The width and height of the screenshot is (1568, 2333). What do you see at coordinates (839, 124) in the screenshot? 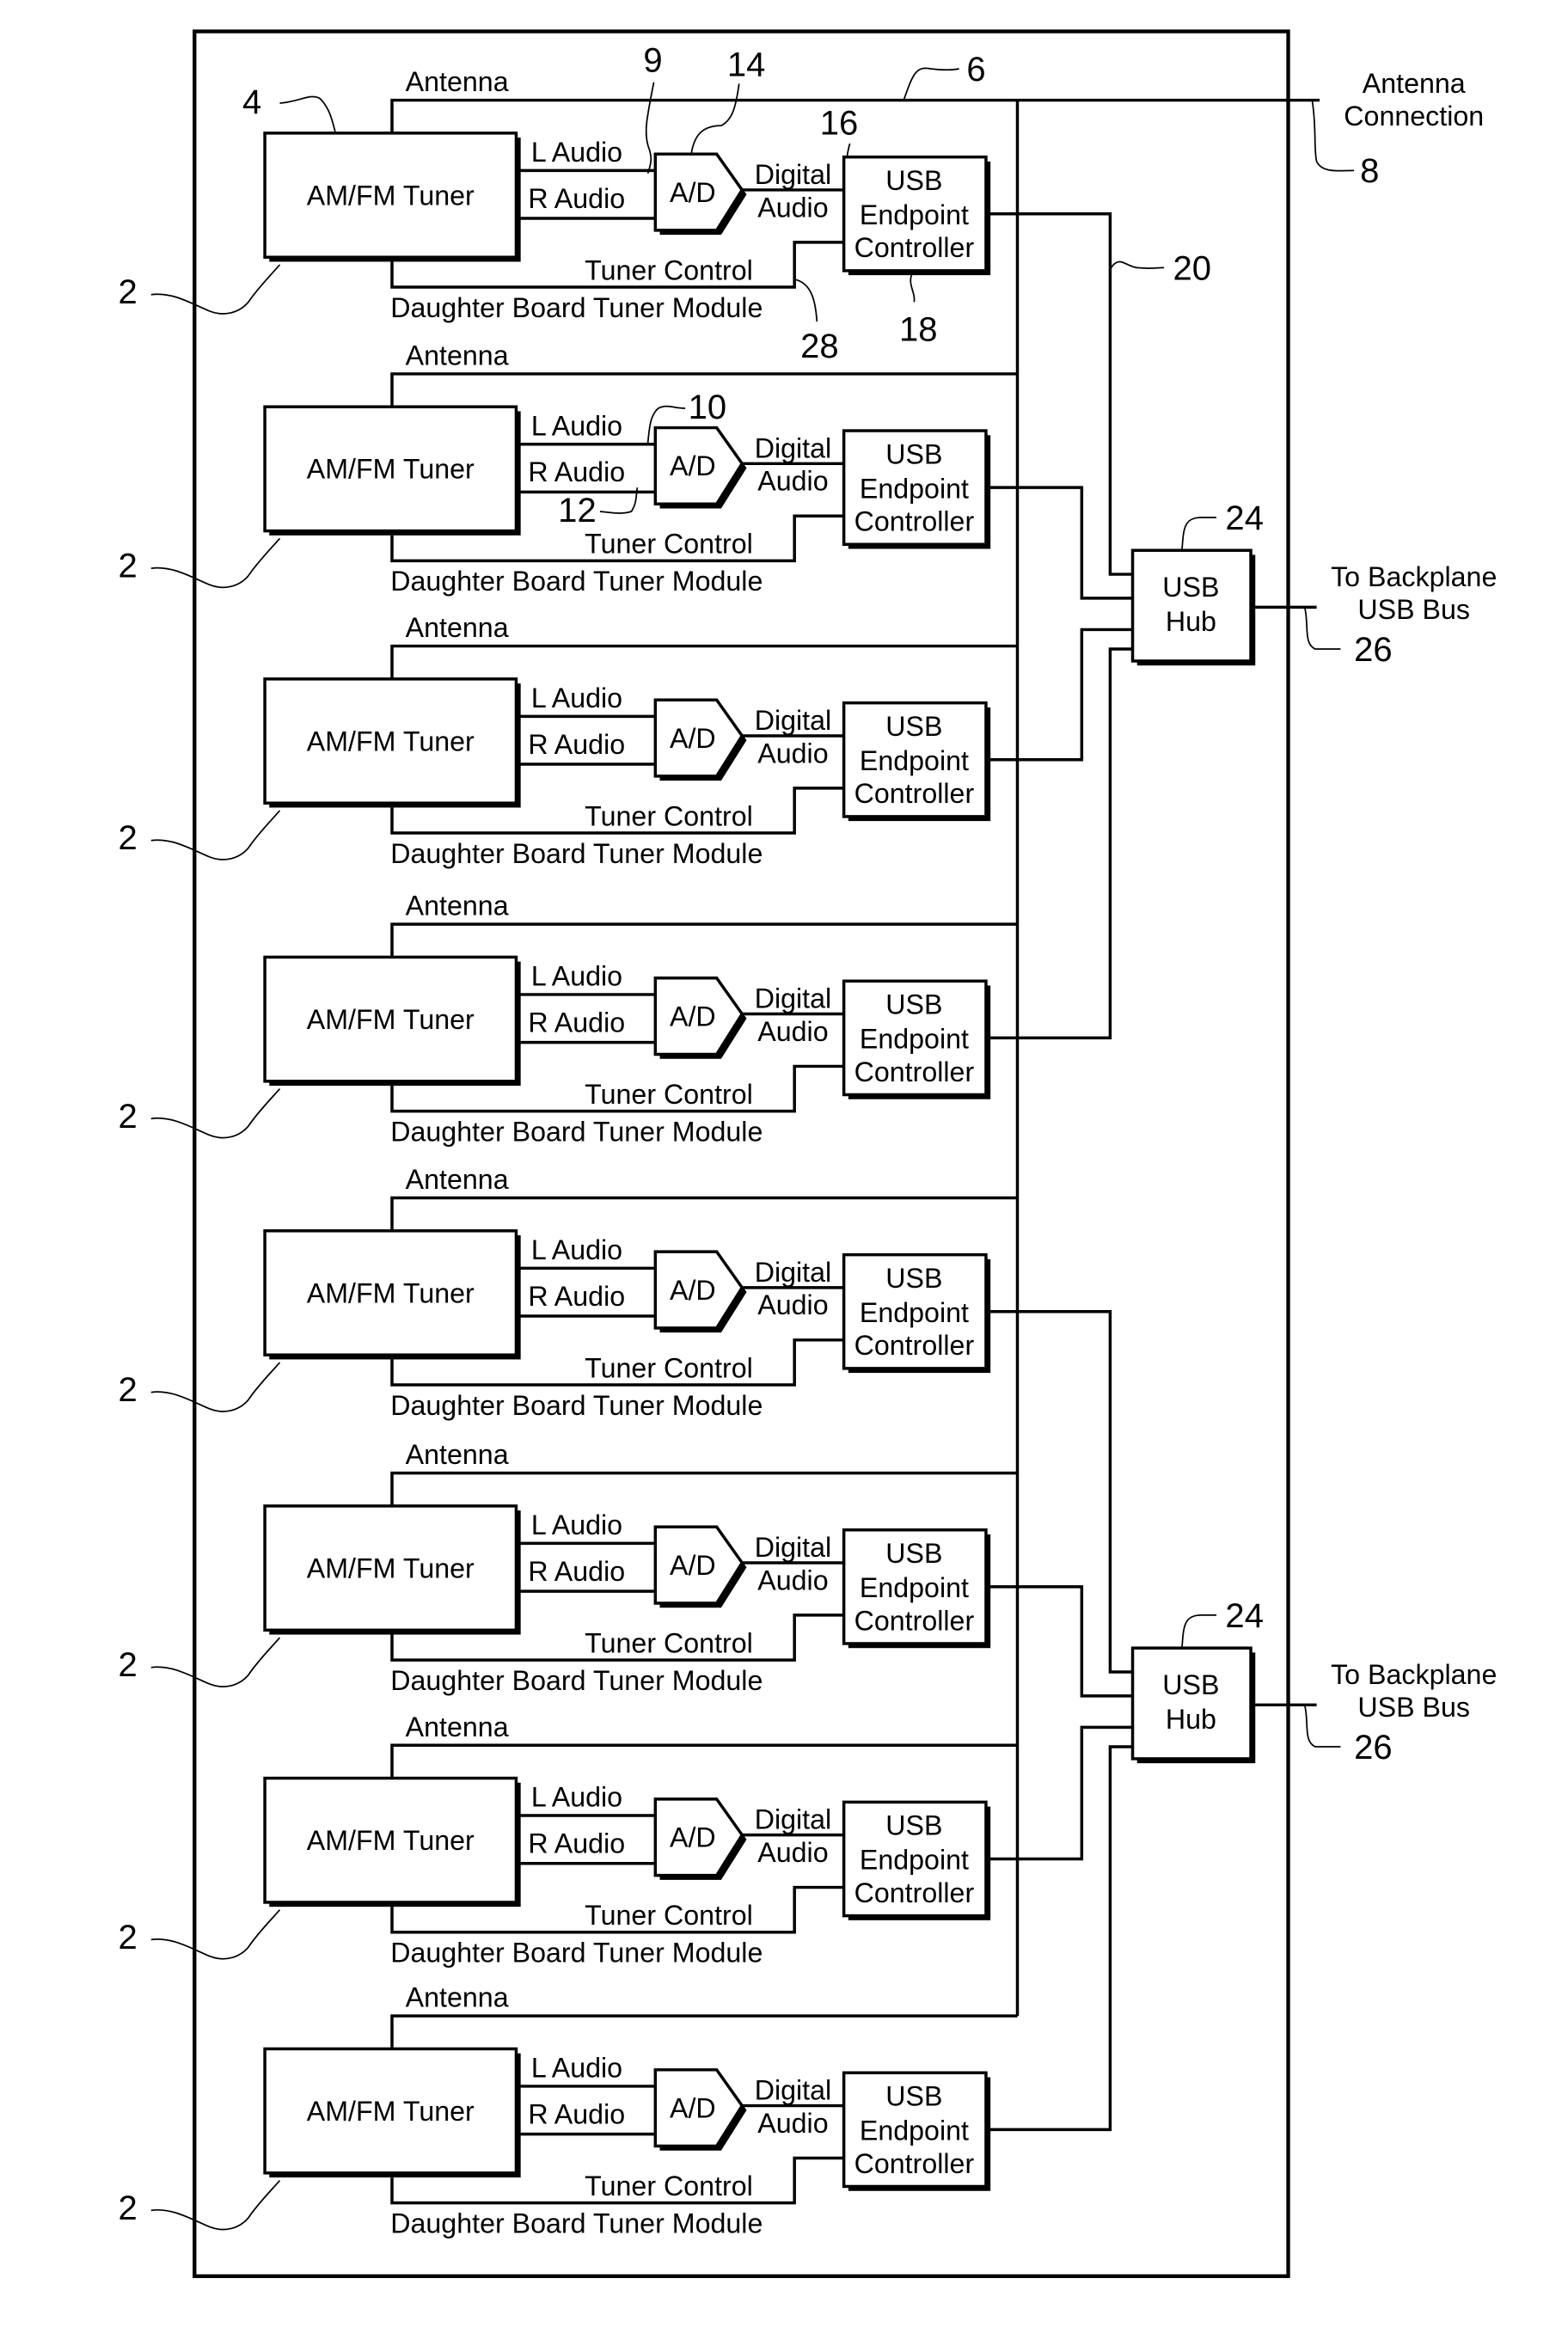
I see `digital-audio-ref: 16` at bounding box center [839, 124].